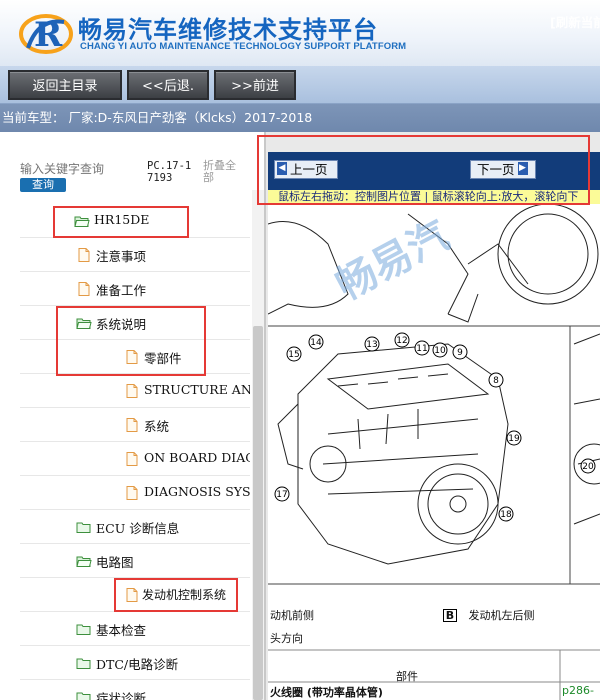 This screenshot has height=700, width=600. I want to click on tree-item: 基本检查, so click(135, 629).